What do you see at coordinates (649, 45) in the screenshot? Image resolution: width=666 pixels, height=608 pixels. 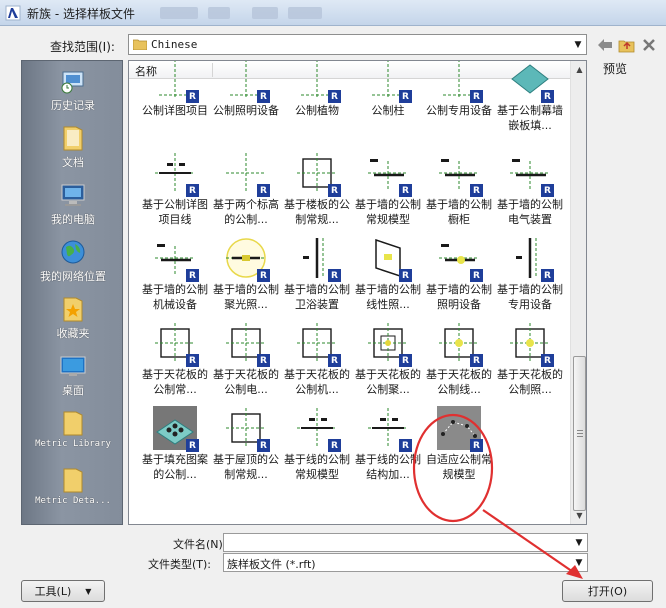 I see `close-icon` at bounding box center [649, 45].